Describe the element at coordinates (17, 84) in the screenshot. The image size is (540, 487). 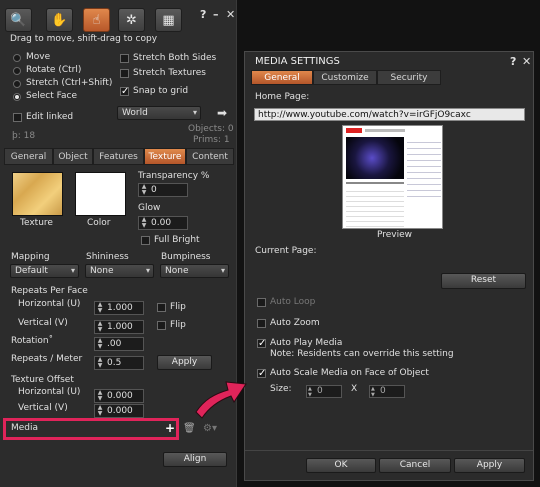
I see `mode-stretch-radio` at that location.